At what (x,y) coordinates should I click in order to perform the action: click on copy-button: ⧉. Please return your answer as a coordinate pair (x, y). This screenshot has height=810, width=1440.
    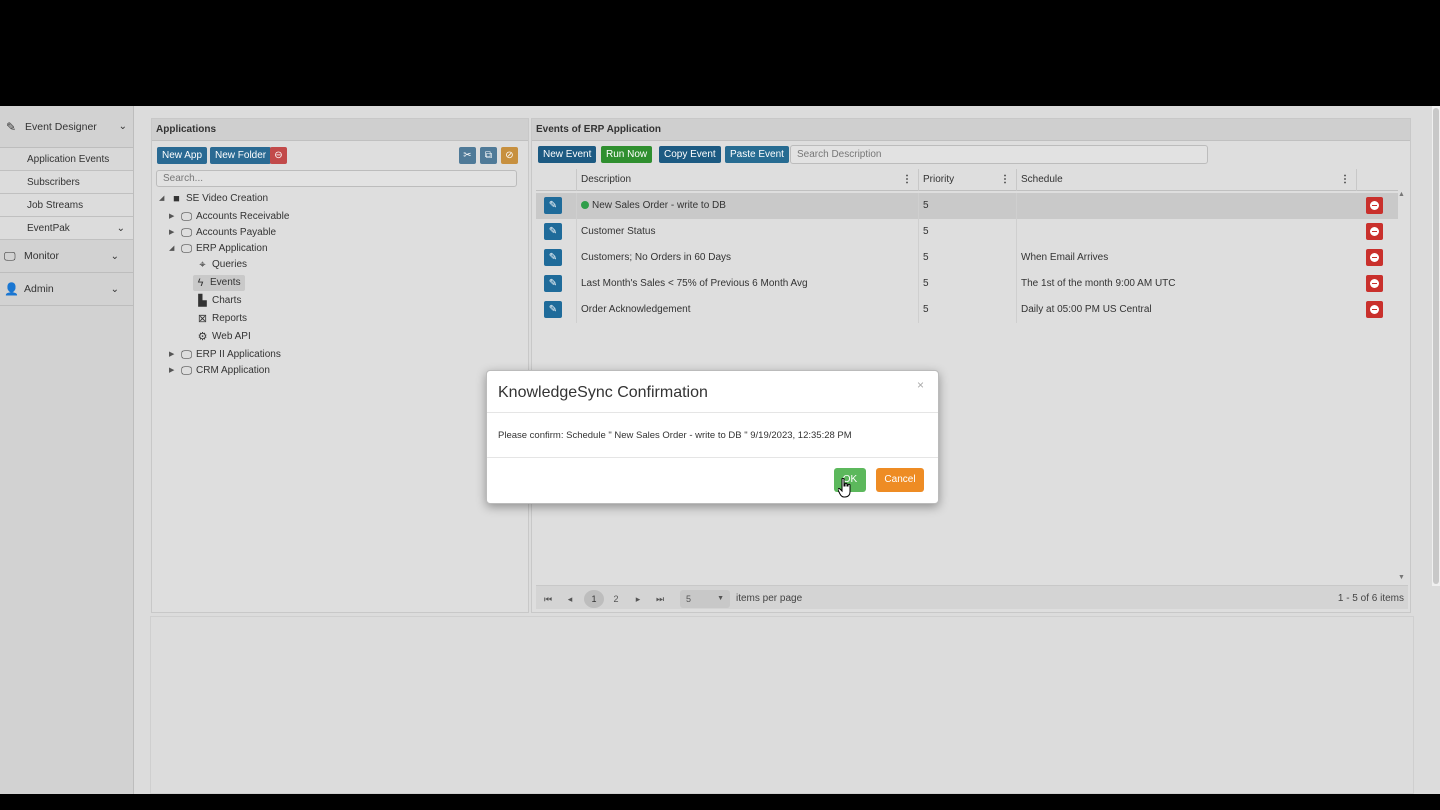
    Looking at the image, I should click on (488, 155).